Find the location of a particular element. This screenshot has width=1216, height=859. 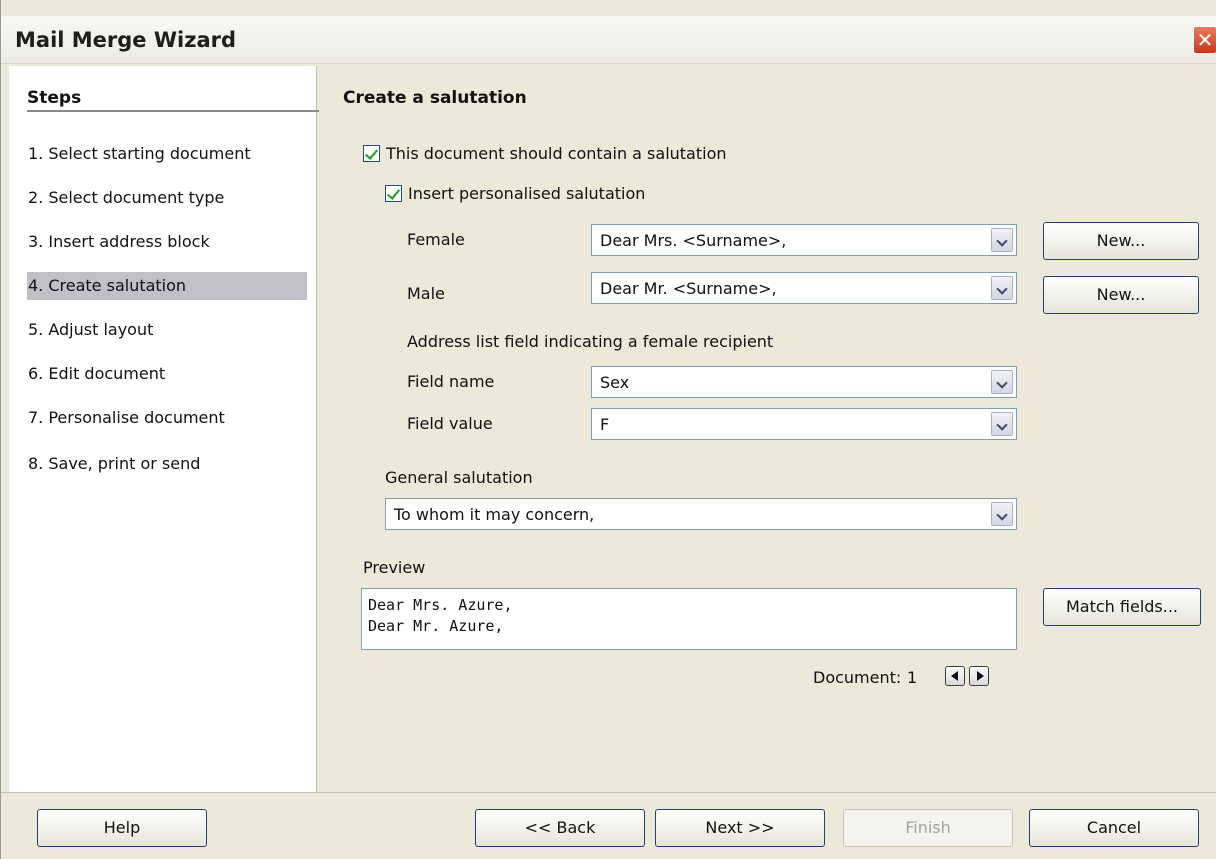

step-insert-address-block: 3. Insert address block is located at coordinates (167, 242).